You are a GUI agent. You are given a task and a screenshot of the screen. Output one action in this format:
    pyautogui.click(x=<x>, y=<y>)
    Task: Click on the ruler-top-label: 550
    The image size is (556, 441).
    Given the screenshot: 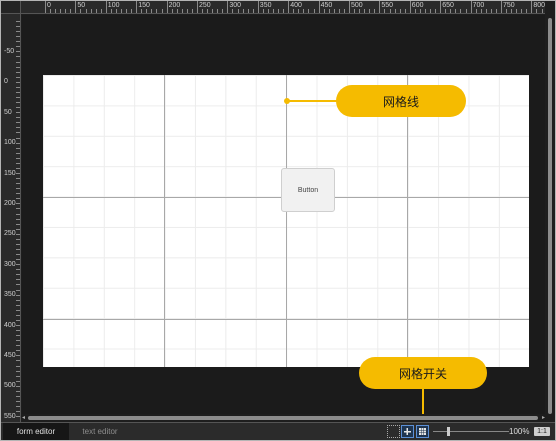 What is the action you would take?
    pyautogui.click(x=387, y=5)
    